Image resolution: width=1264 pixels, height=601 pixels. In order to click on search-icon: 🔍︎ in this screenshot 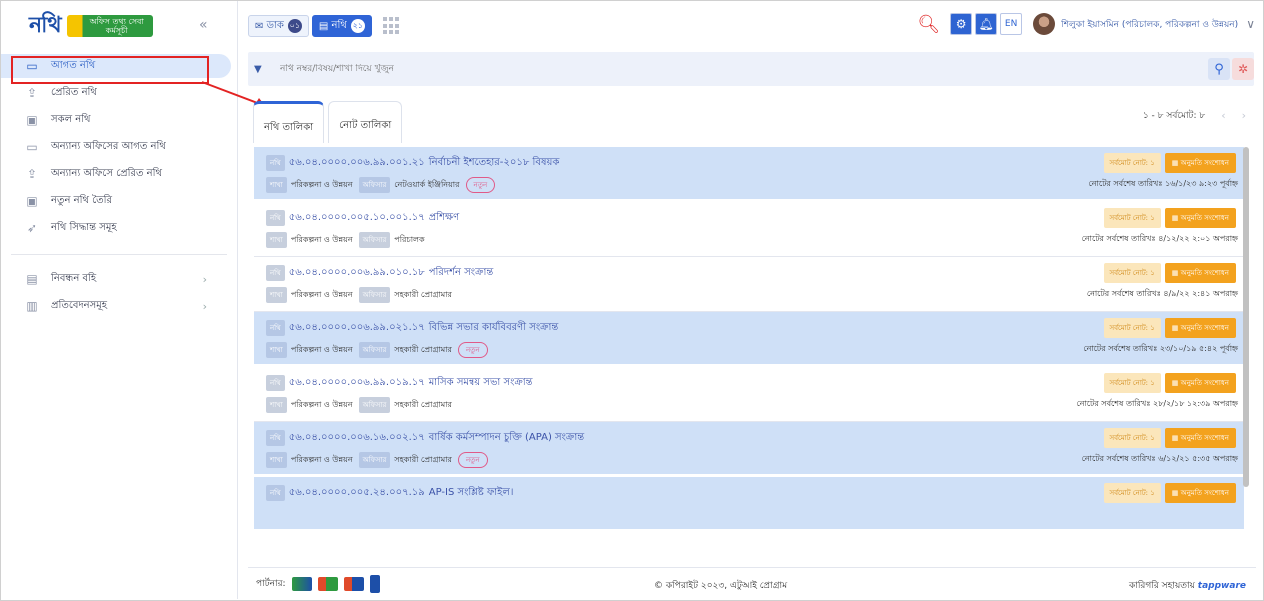, I will do `click(928, 24)`.